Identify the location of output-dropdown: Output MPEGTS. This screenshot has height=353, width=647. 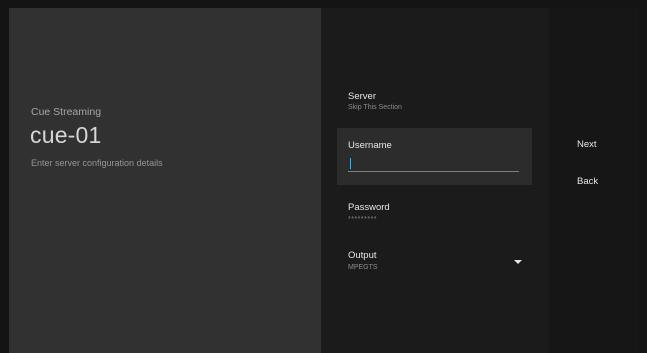
(434, 261).